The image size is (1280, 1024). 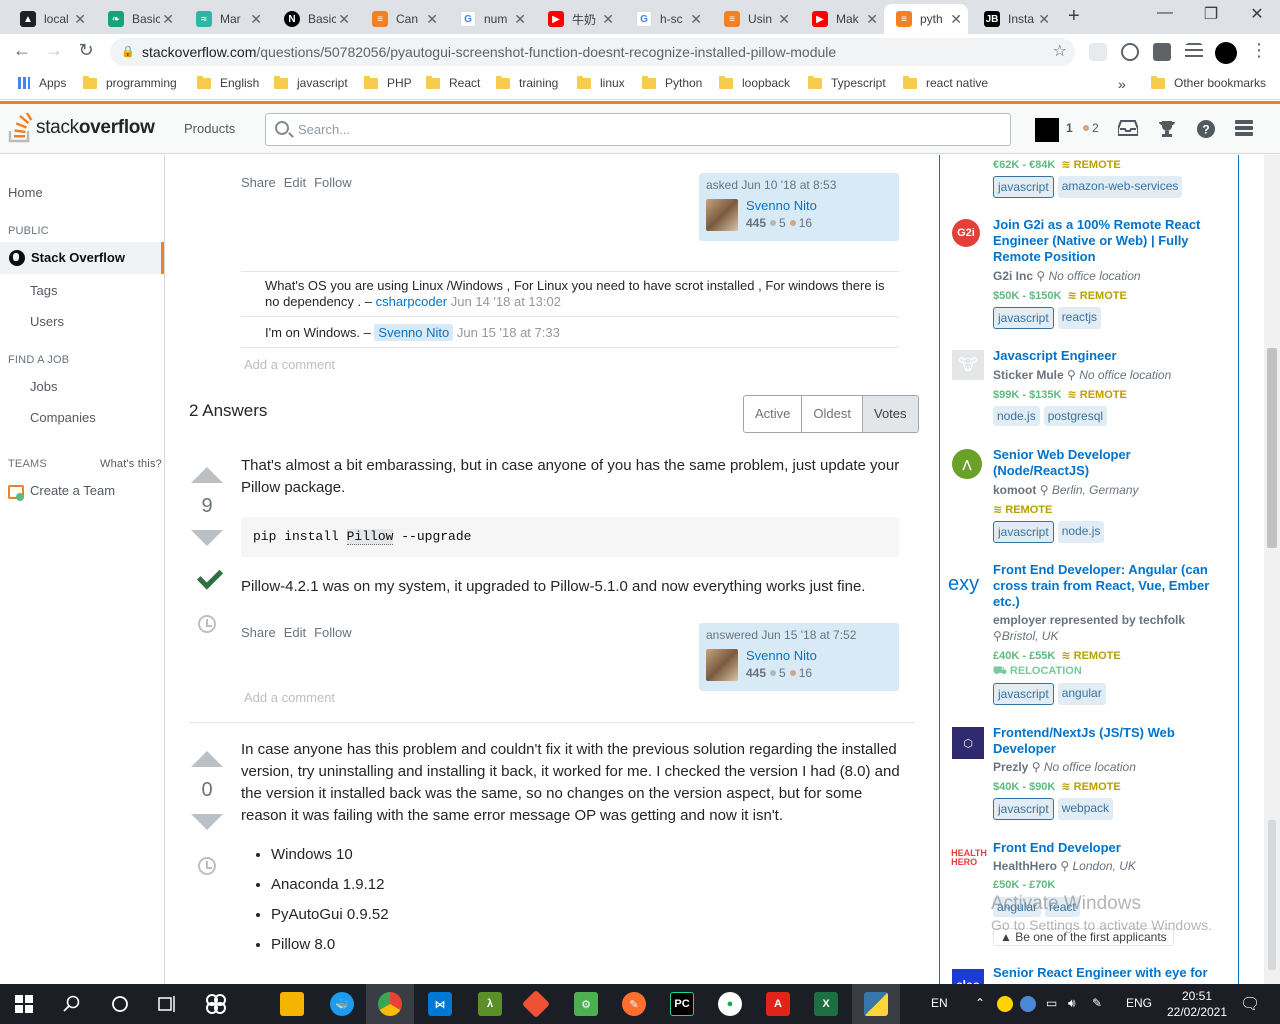 What do you see at coordinates (826, 1004) in the screenshot?
I see `excel-icon: X` at bounding box center [826, 1004].